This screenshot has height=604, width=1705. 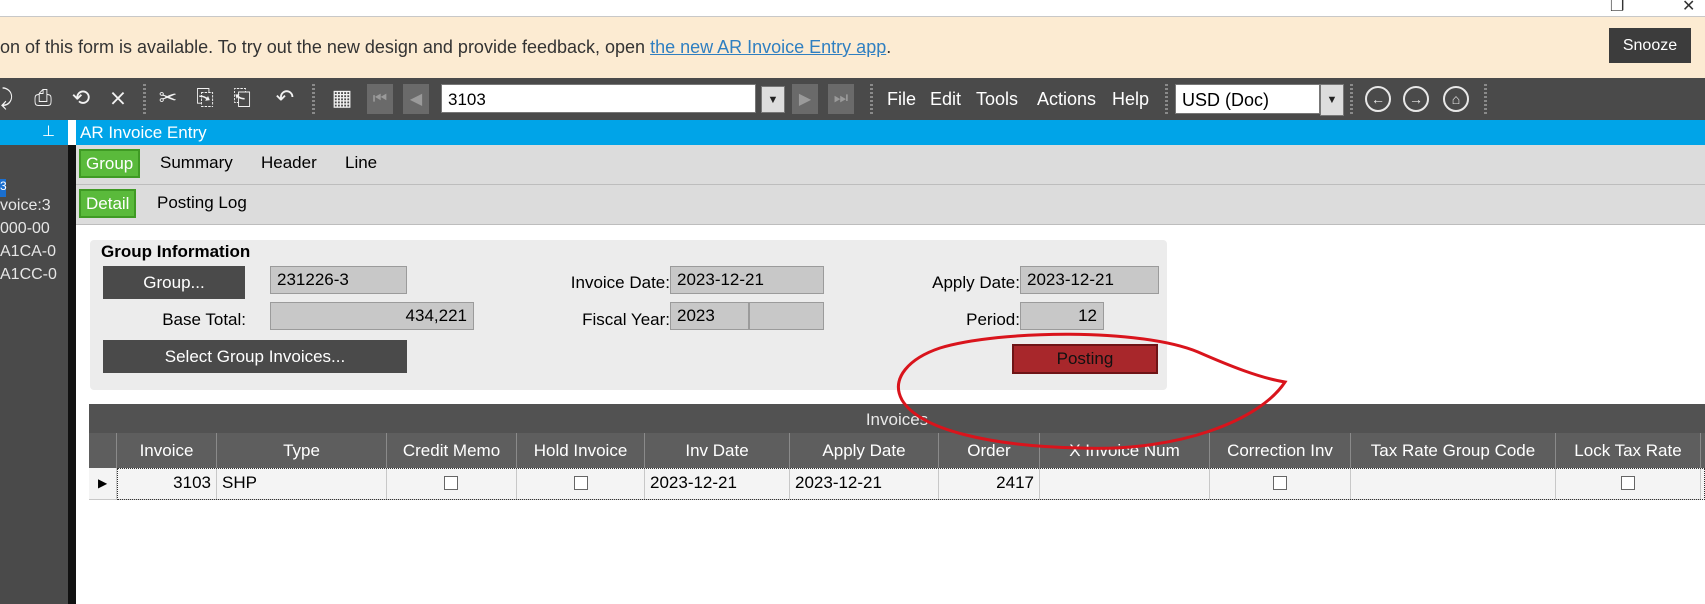 I want to click on col-order: Order, so click(x=989, y=450).